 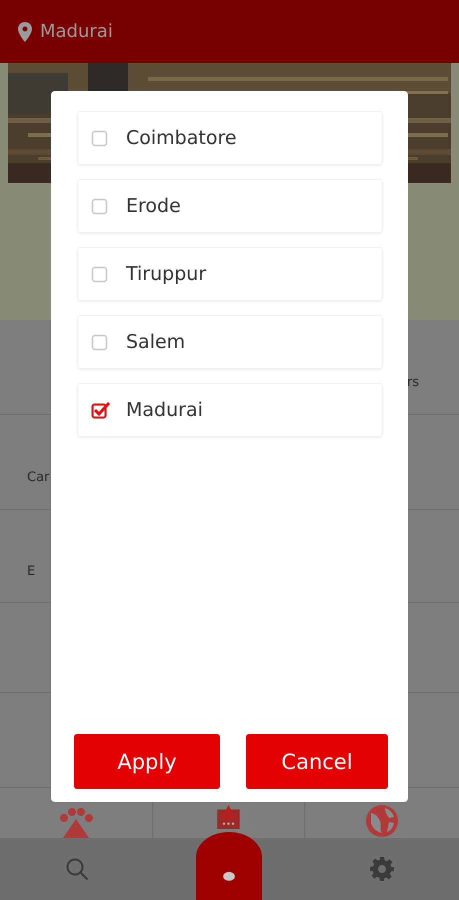 I want to click on category-label: E, so click(x=31, y=571).